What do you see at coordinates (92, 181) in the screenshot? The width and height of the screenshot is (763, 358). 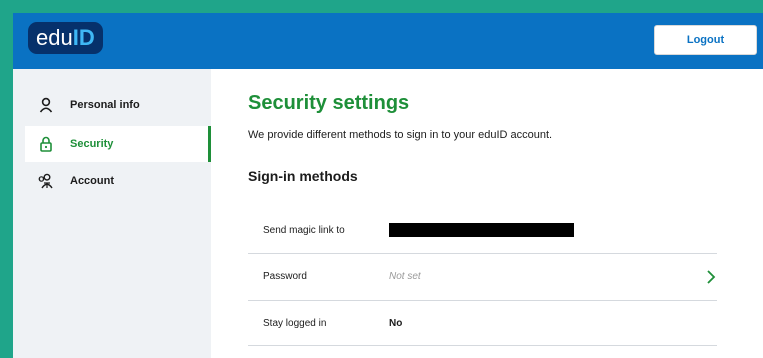 I see `sidebar-item-label: Account` at bounding box center [92, 181].